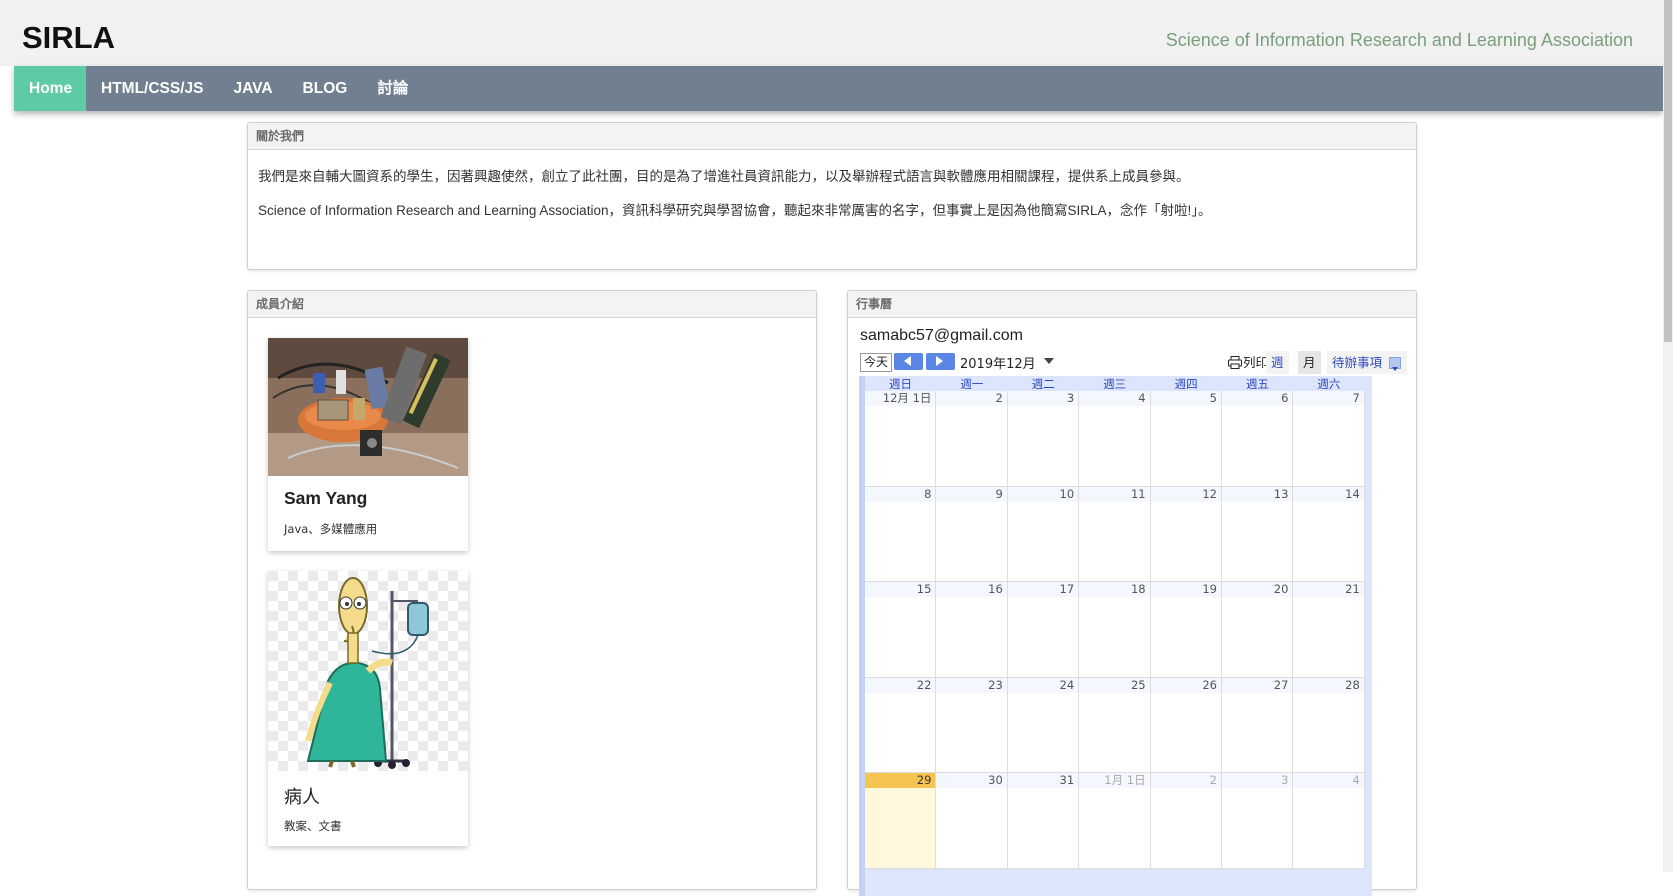 The width and height of the screenshot is (1673, 896). What do you see at coordinates (1257, 685) in the screenshot?
I see `day-number: 27` at bounding box center [1257, 685].